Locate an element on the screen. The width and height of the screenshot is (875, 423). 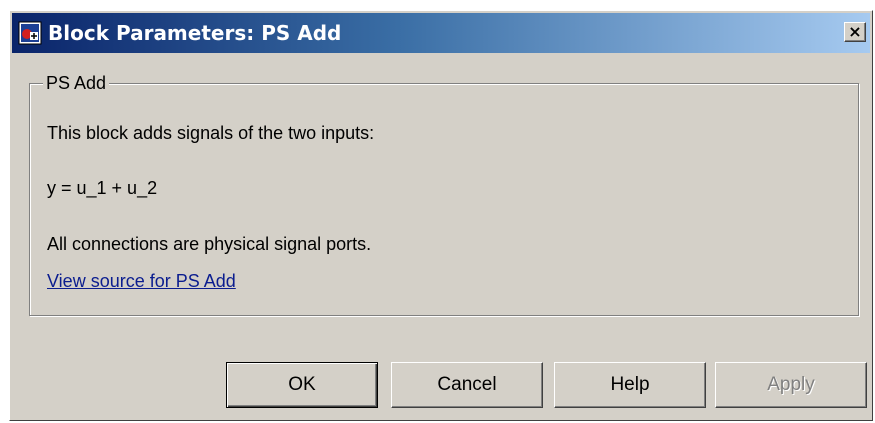
group-title: PS Add is located at coordinates (76, 83).